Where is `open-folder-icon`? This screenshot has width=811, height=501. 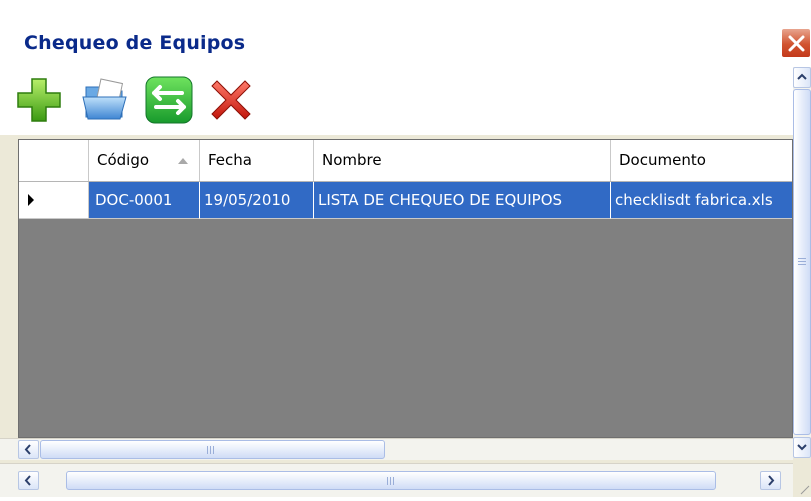
open-folder-icon is located at coordinates (104, 99).